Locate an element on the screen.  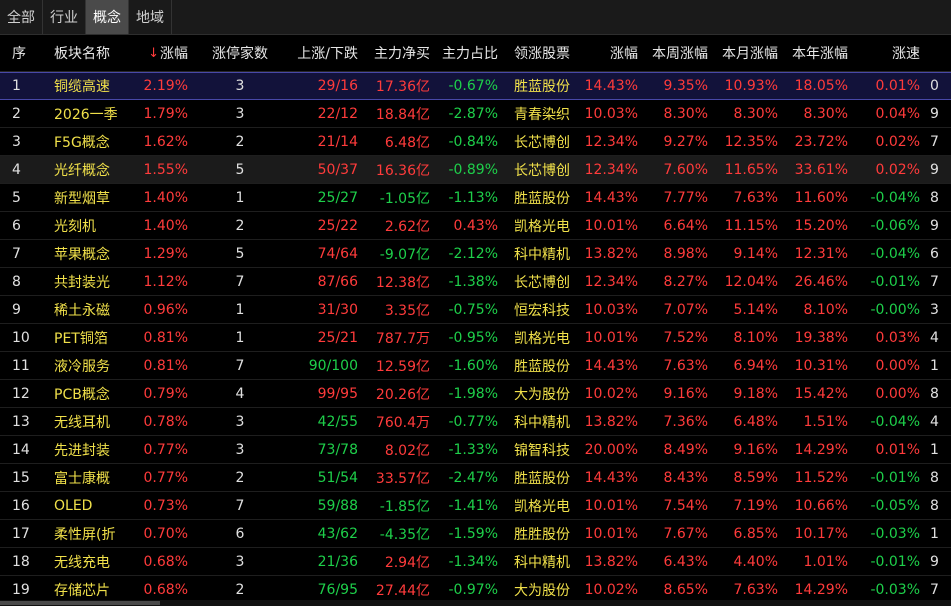
row-sector-name: 共封装光 is located at coordinates (82, 282).